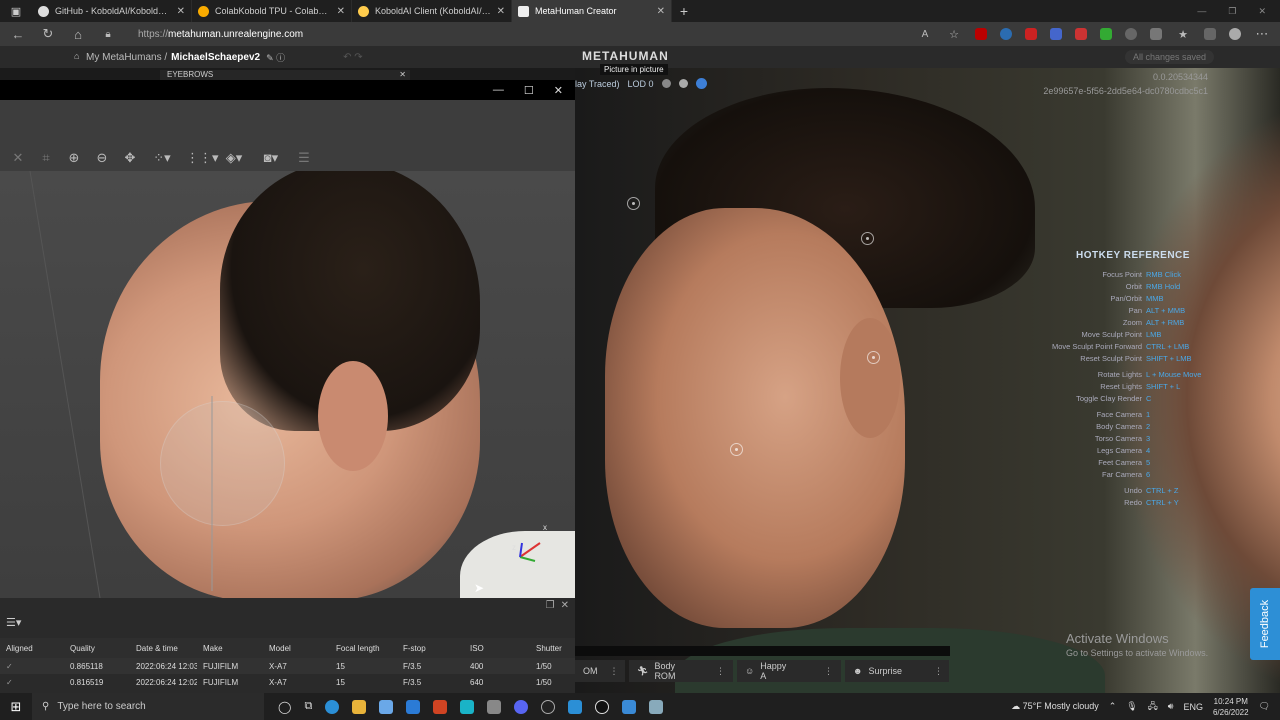 The image size is (1280, 720). Describe the element at coordinates (272, 11) in the screenshot. I see `tab-colab: ColabKobold TPU - Colaboratory ✕` at that location.